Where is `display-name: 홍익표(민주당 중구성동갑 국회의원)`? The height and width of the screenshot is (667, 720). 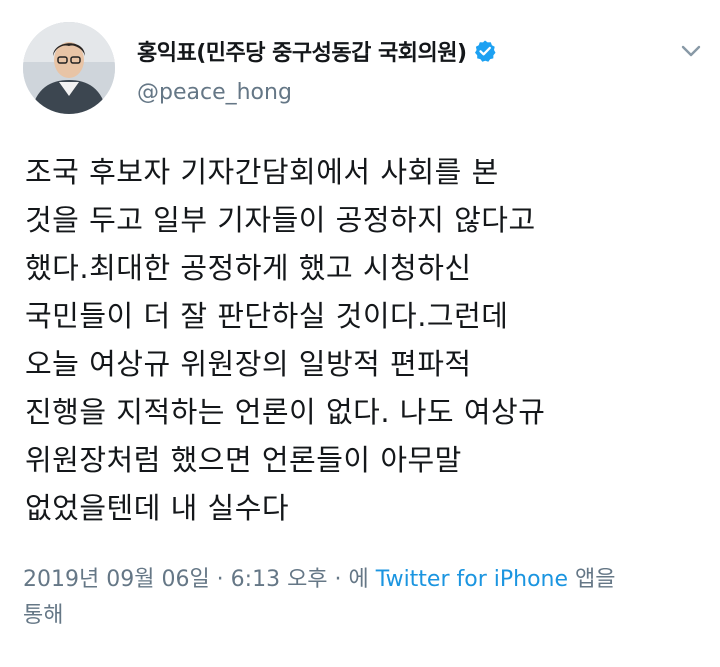 display-name: 홍익표(민주당 중구성동갑 국회의원) is located at coordinates (302, 51).